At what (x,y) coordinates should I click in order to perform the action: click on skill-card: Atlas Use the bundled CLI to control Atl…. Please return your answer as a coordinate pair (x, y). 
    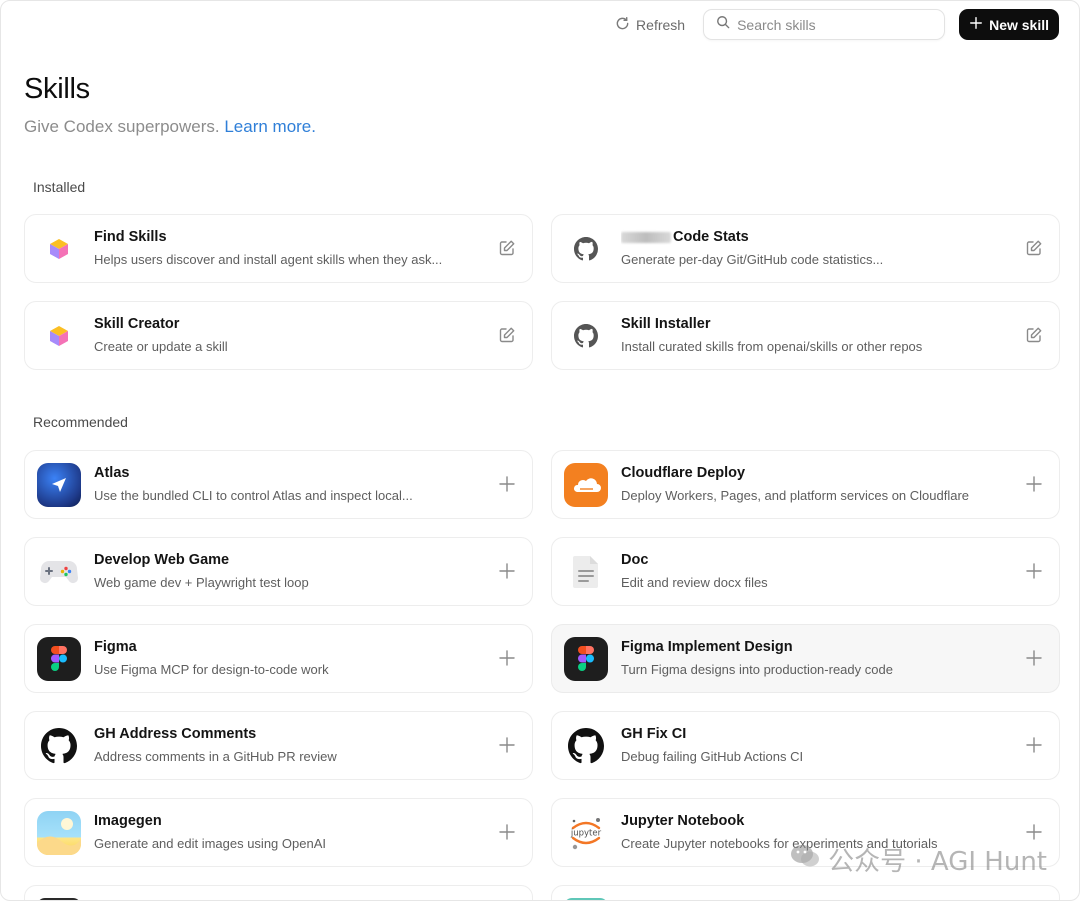
    Looking at the image, I should click on (278, 484).